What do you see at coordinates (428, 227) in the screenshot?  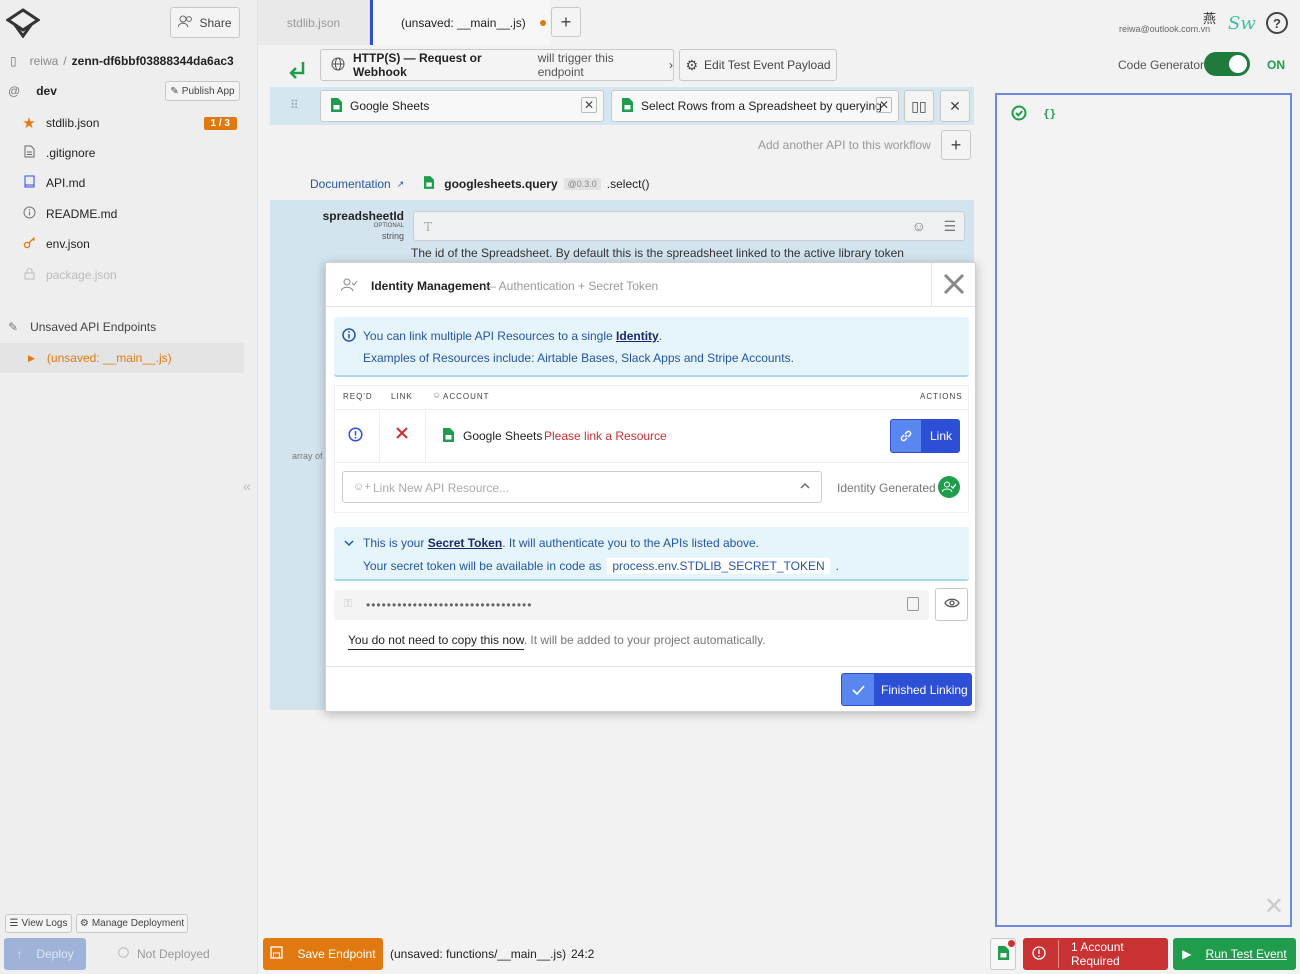 I see `param-input-placeholder: T` at bounding box center [428, 227].